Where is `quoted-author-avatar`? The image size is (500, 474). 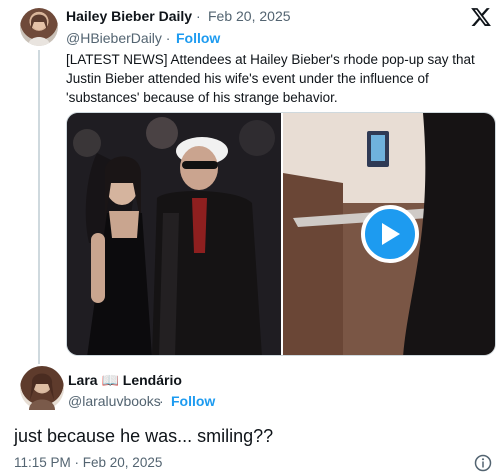
quoted-author-avatar is located at coordinates (39, 27).